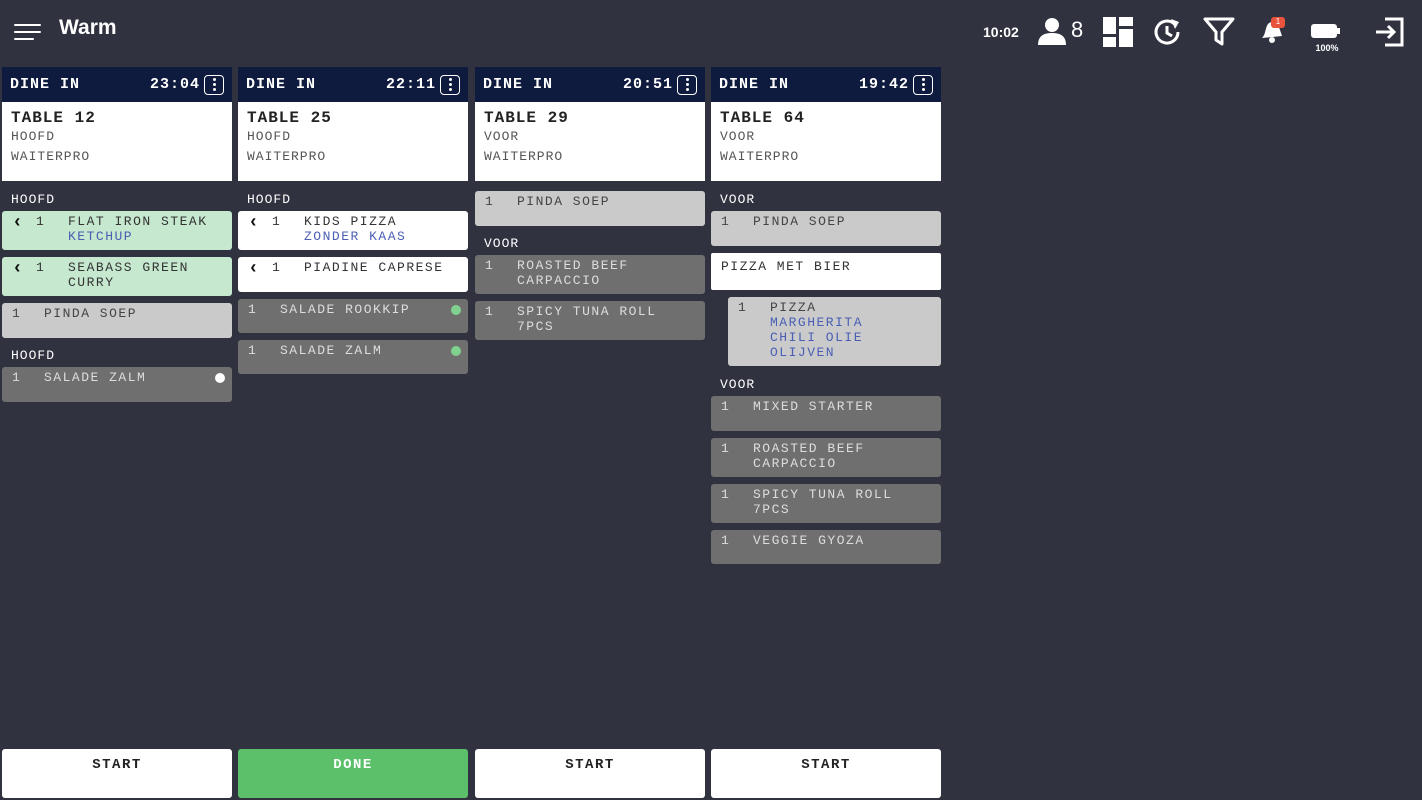 The width and height of the screenshot is (1422, 800). Describe the element at coordinates (138, 221) in the screenshot. I see `item-name: FLAT IRON STEAK` at that location.